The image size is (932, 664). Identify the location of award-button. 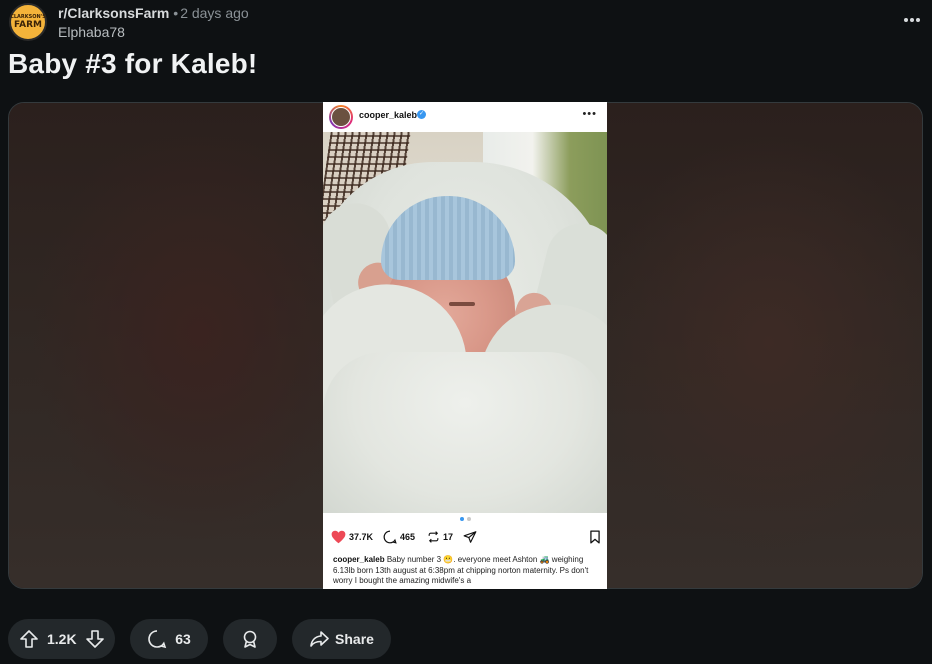
(250, 639).